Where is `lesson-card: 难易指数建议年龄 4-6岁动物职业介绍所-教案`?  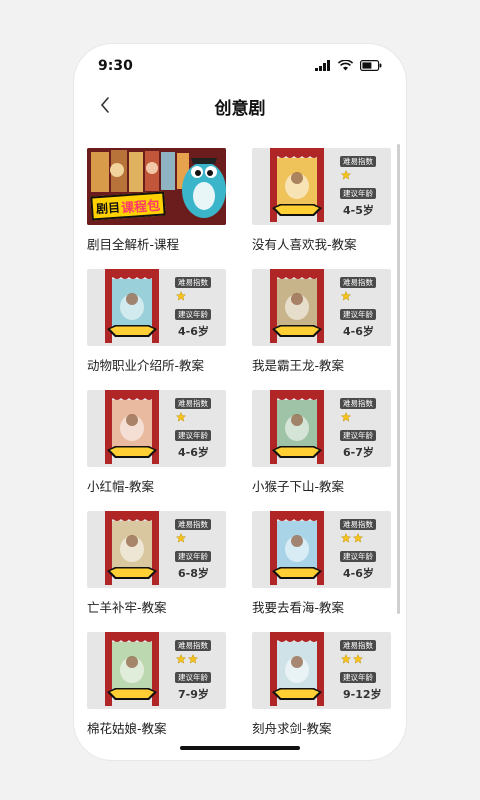 lesson-card: 难易指数建议年龄 4-6岁动物职业介绍所-教案 is located at coordinates (157, 324).